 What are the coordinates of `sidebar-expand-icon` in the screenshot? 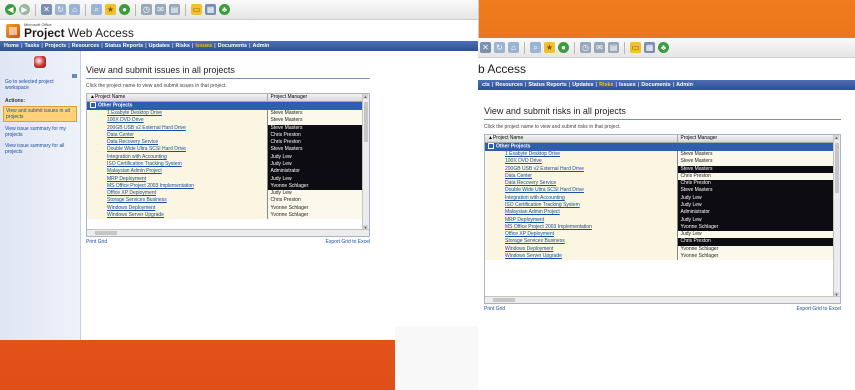 It's located at (74, 76).